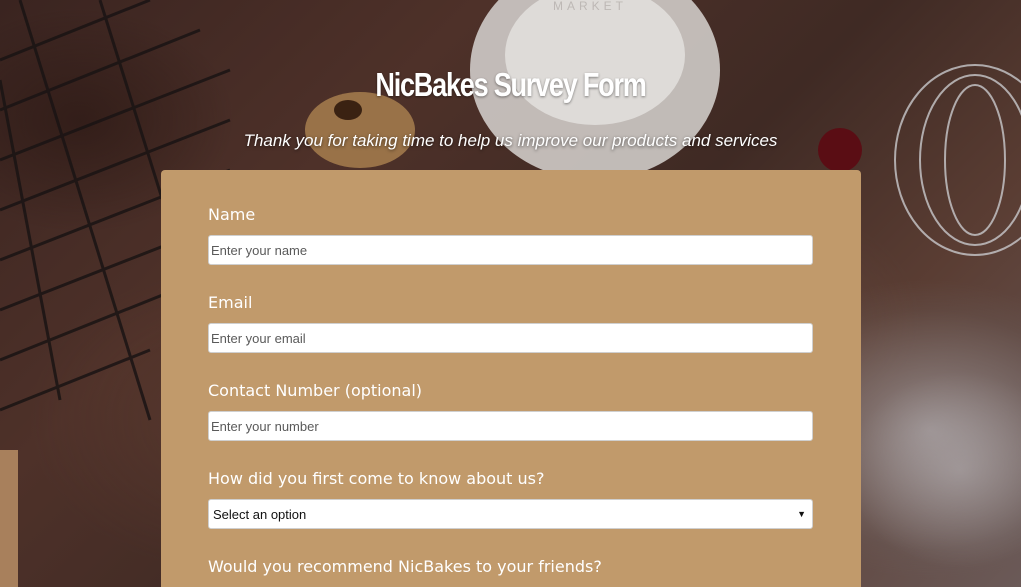 This screenshot has height=587, width=1021. What do you see at coordinates (315, 390) in the screenshot?
I see `contact-number-label: Contact Number (optional)` at bounding box center [315, 390].